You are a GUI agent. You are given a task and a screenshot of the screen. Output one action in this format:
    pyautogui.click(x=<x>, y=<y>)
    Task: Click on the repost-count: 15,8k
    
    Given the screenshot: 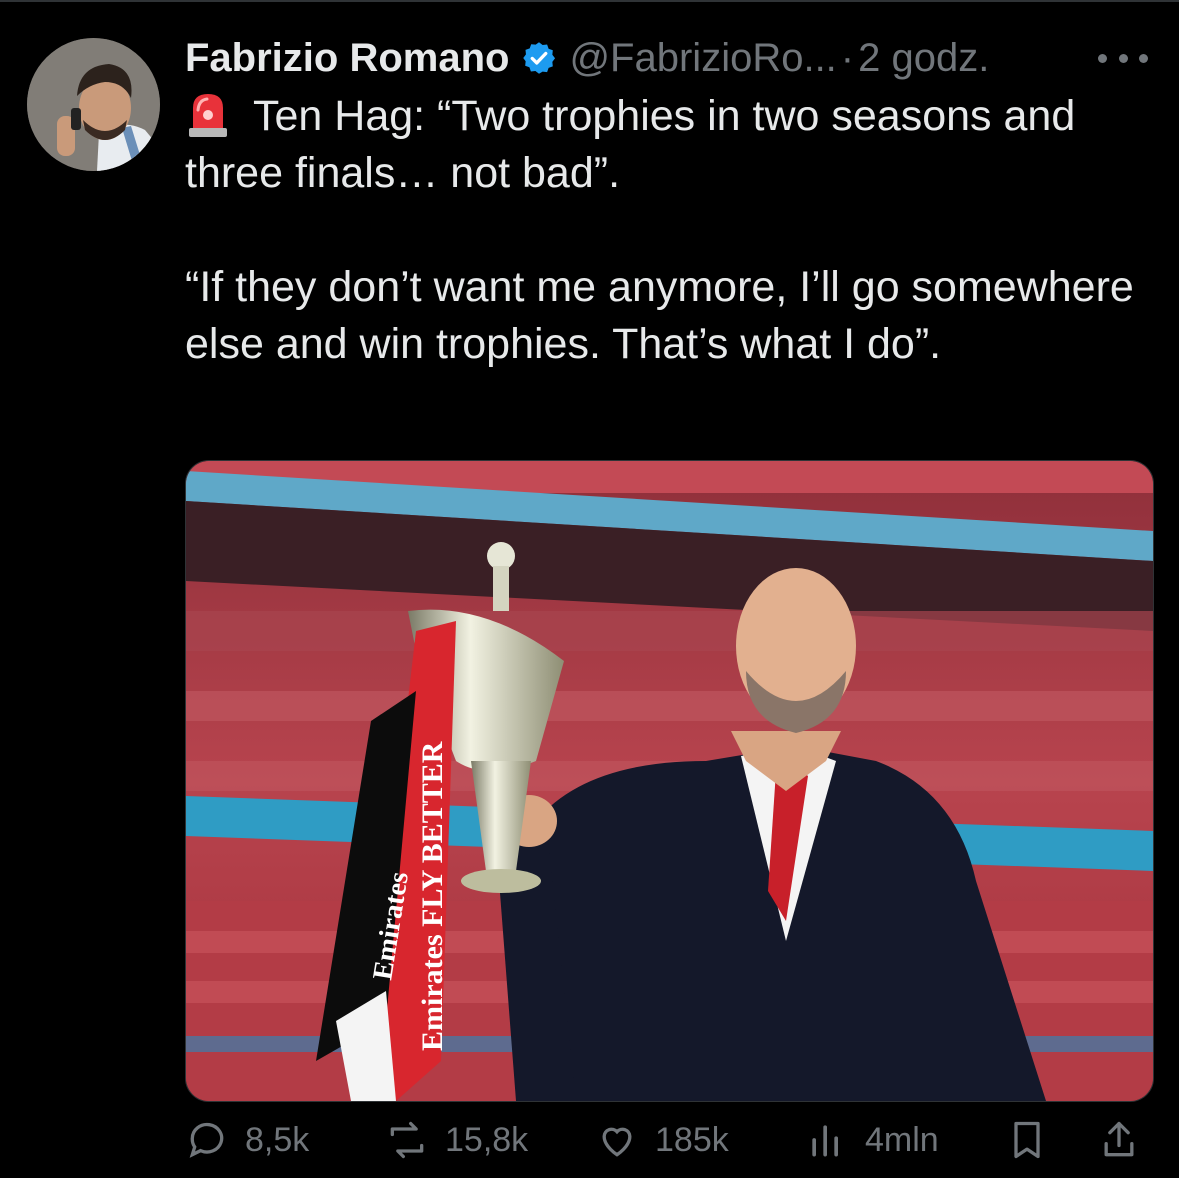 What is the action you would take?
    pyautogui.click(x=487, y=1139)
    